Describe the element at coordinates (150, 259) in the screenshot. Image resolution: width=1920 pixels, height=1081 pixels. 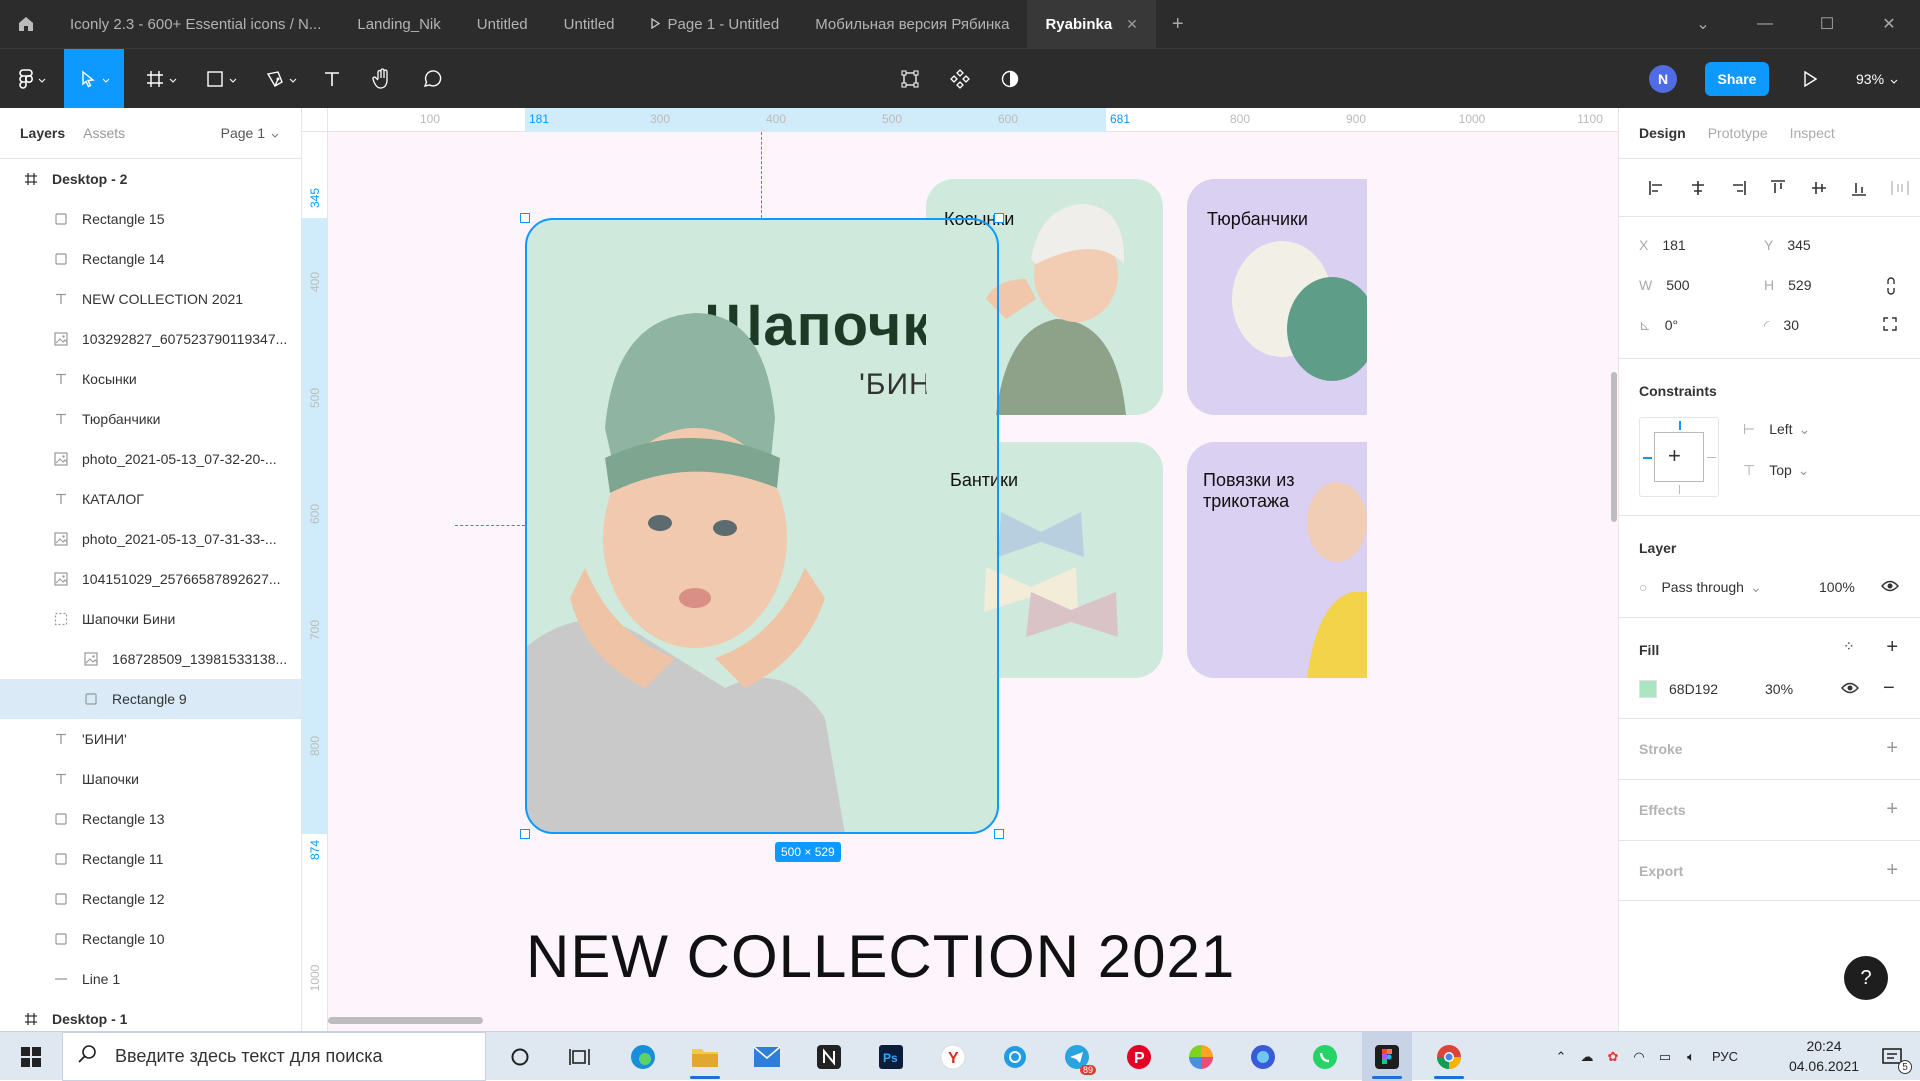
I see `layer-row: Rectangle 14` at that location.